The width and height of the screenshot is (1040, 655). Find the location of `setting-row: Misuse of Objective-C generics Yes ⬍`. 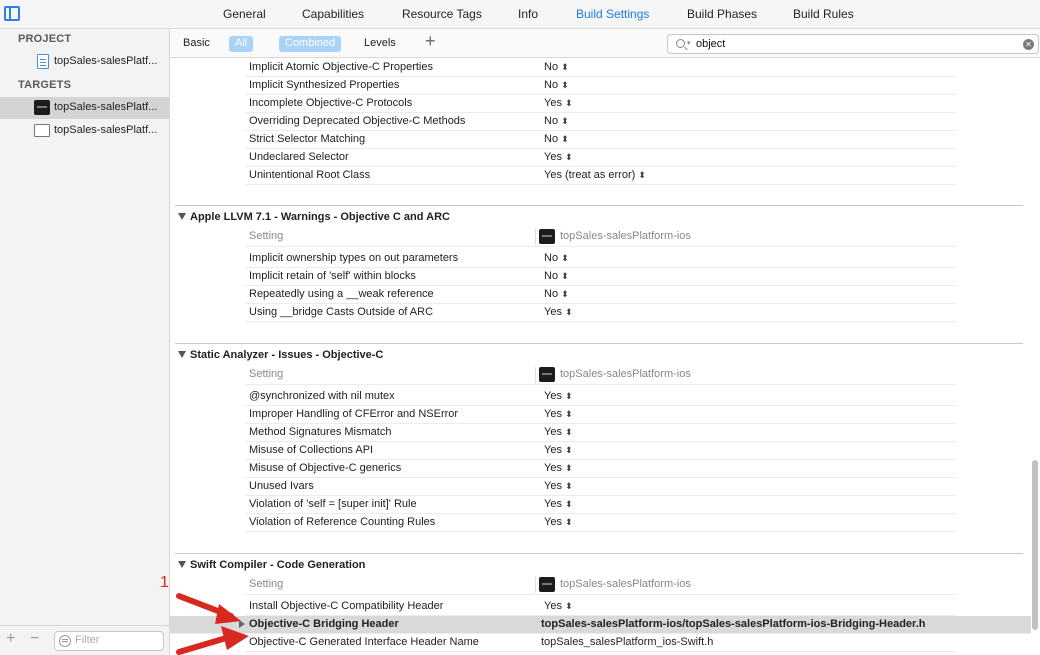

setting-row: Misuse of Objective-C generics Yes ⬍ is located at coordinates (600, 469).